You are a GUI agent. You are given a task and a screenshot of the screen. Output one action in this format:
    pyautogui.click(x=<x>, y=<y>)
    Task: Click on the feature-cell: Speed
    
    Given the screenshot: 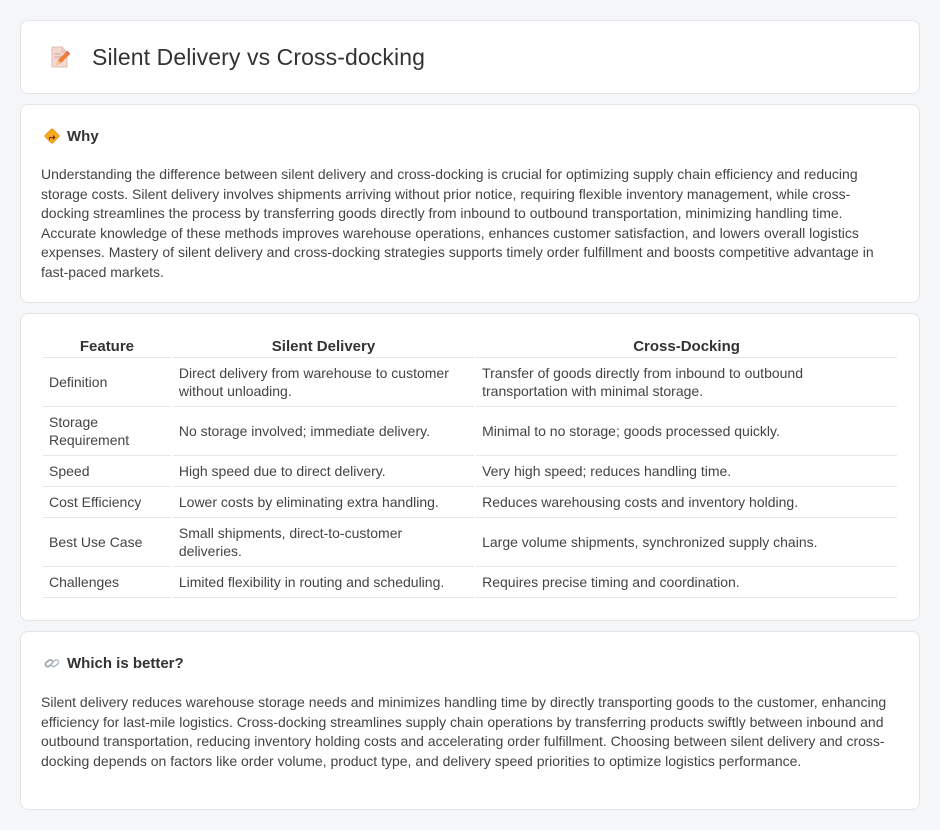 What is the action you would take?
    pyautogui.click(x=107, y=471)
    